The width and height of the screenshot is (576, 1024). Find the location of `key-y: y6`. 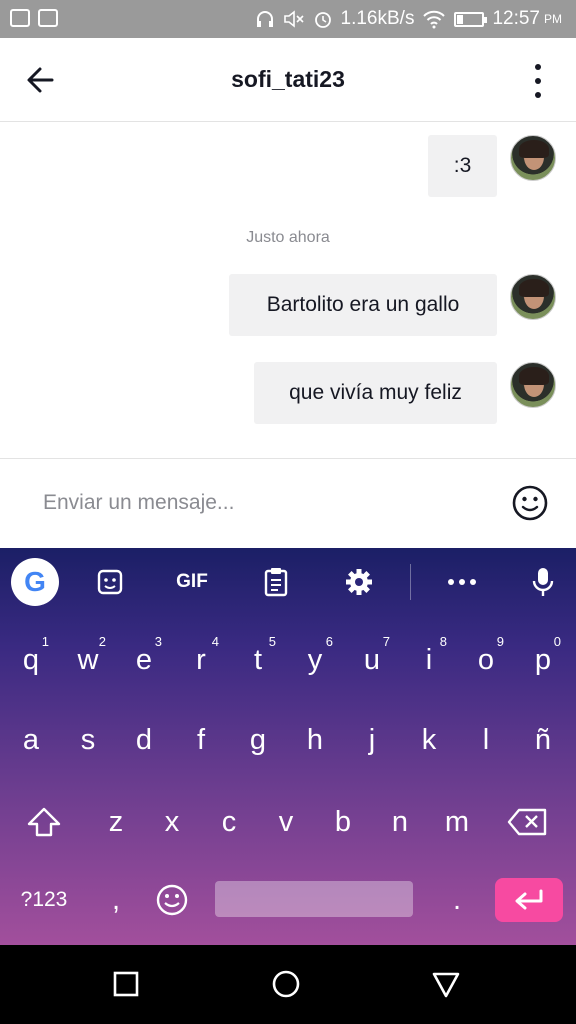

key-y: y6 is located at coordinates (315, 660).